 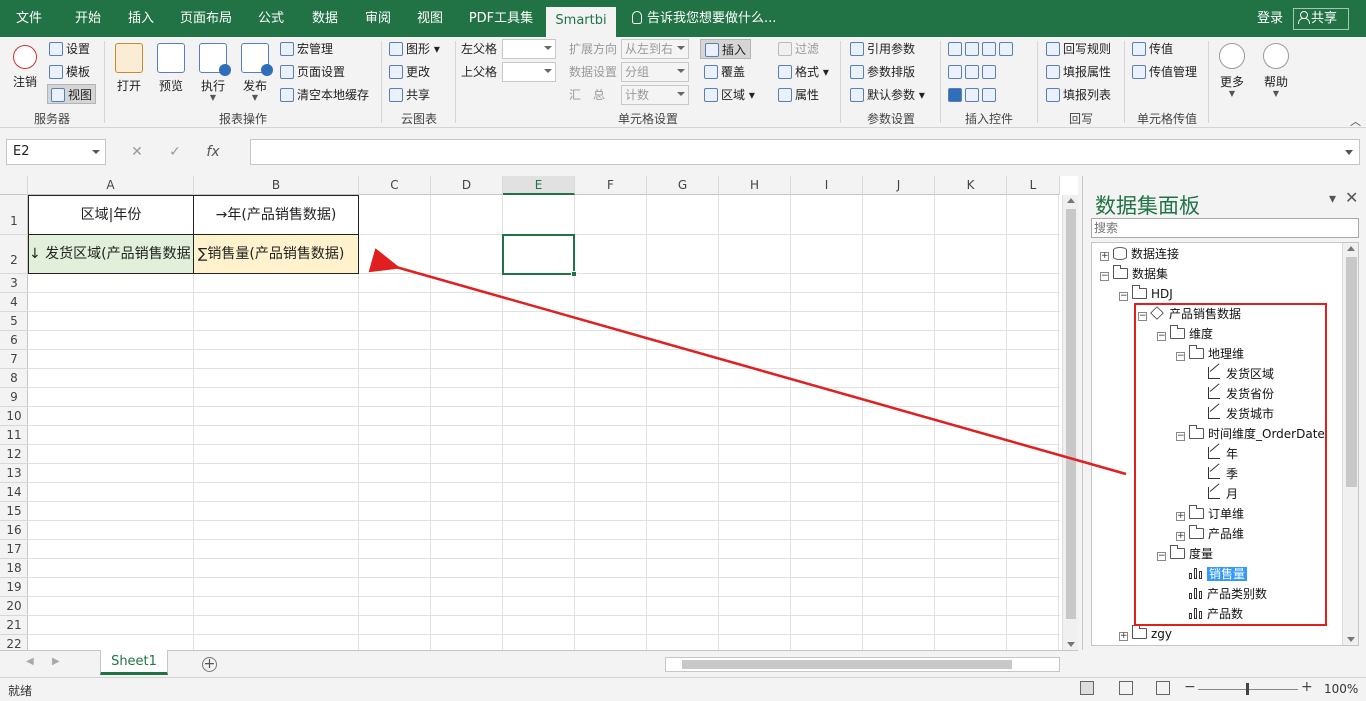 I want to click on tab-home: 开始, so click(x=88, y=18).